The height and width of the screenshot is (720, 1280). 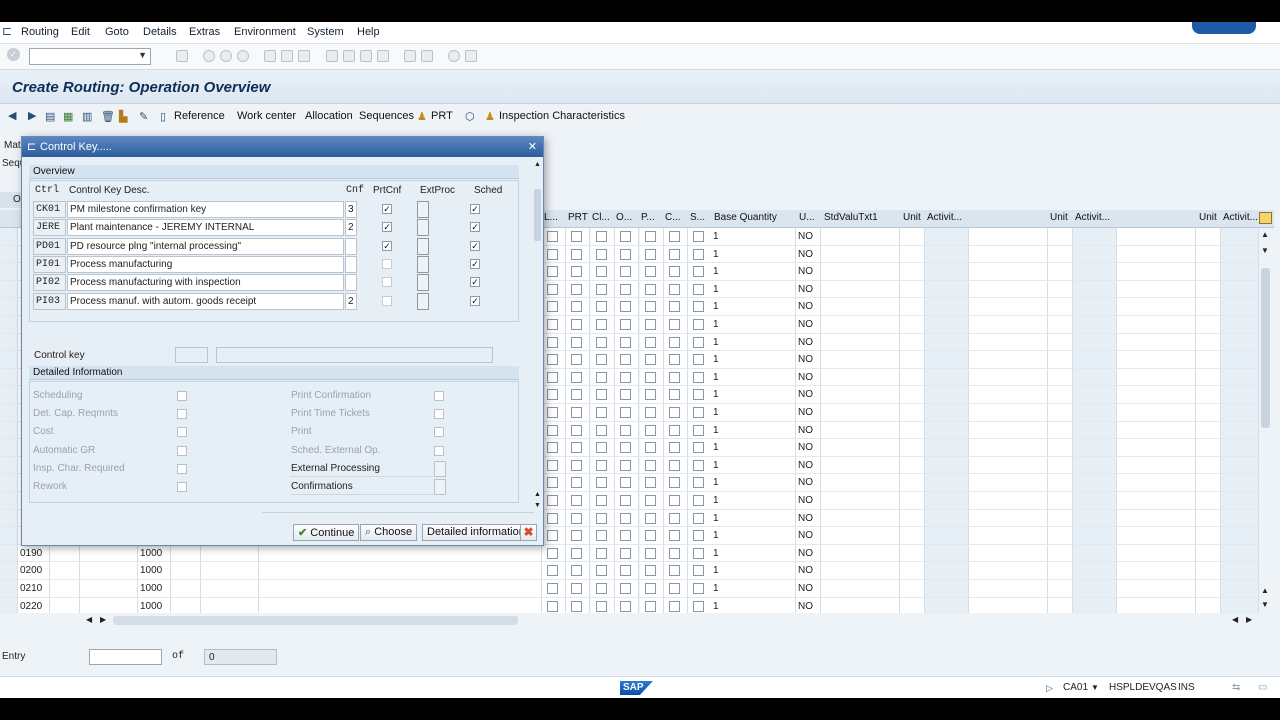 What do you see at coordinates (578, 217) in the screenshot?
I see `col-prt: PRT` at bounding box center [578, 217].